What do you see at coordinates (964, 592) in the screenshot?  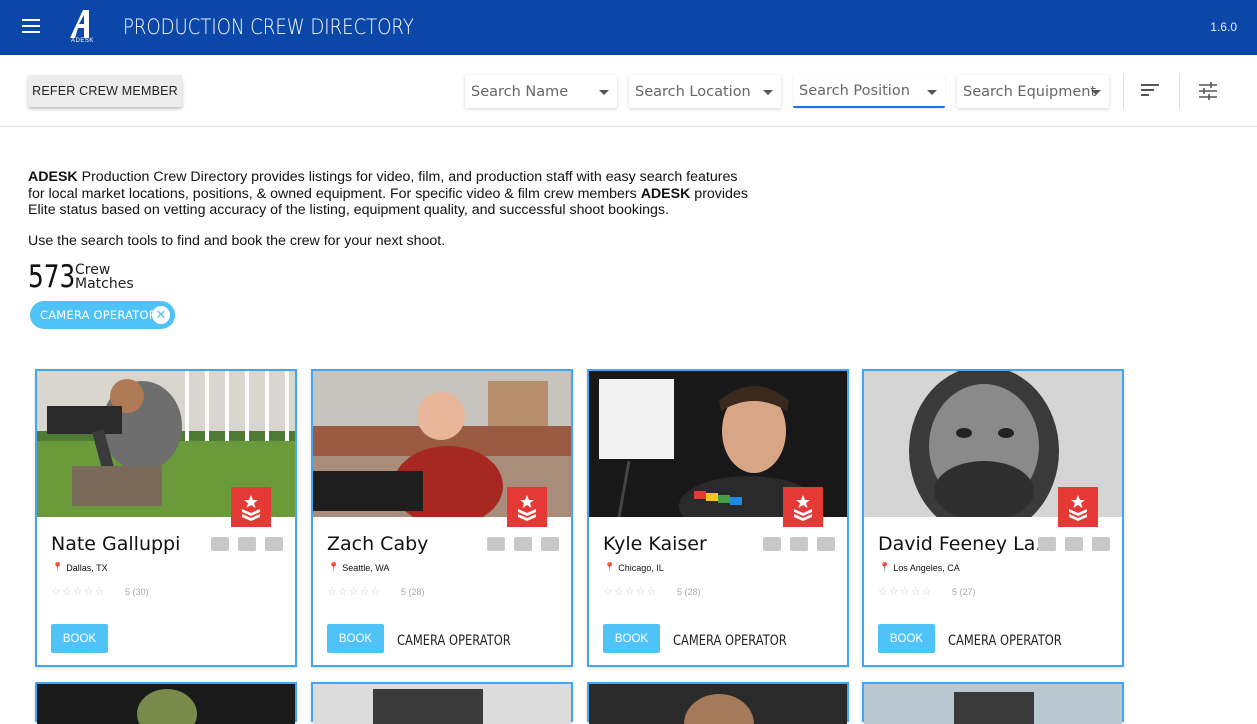 I see `rating-count: 5 (27)` at bounding box center [964, 592].